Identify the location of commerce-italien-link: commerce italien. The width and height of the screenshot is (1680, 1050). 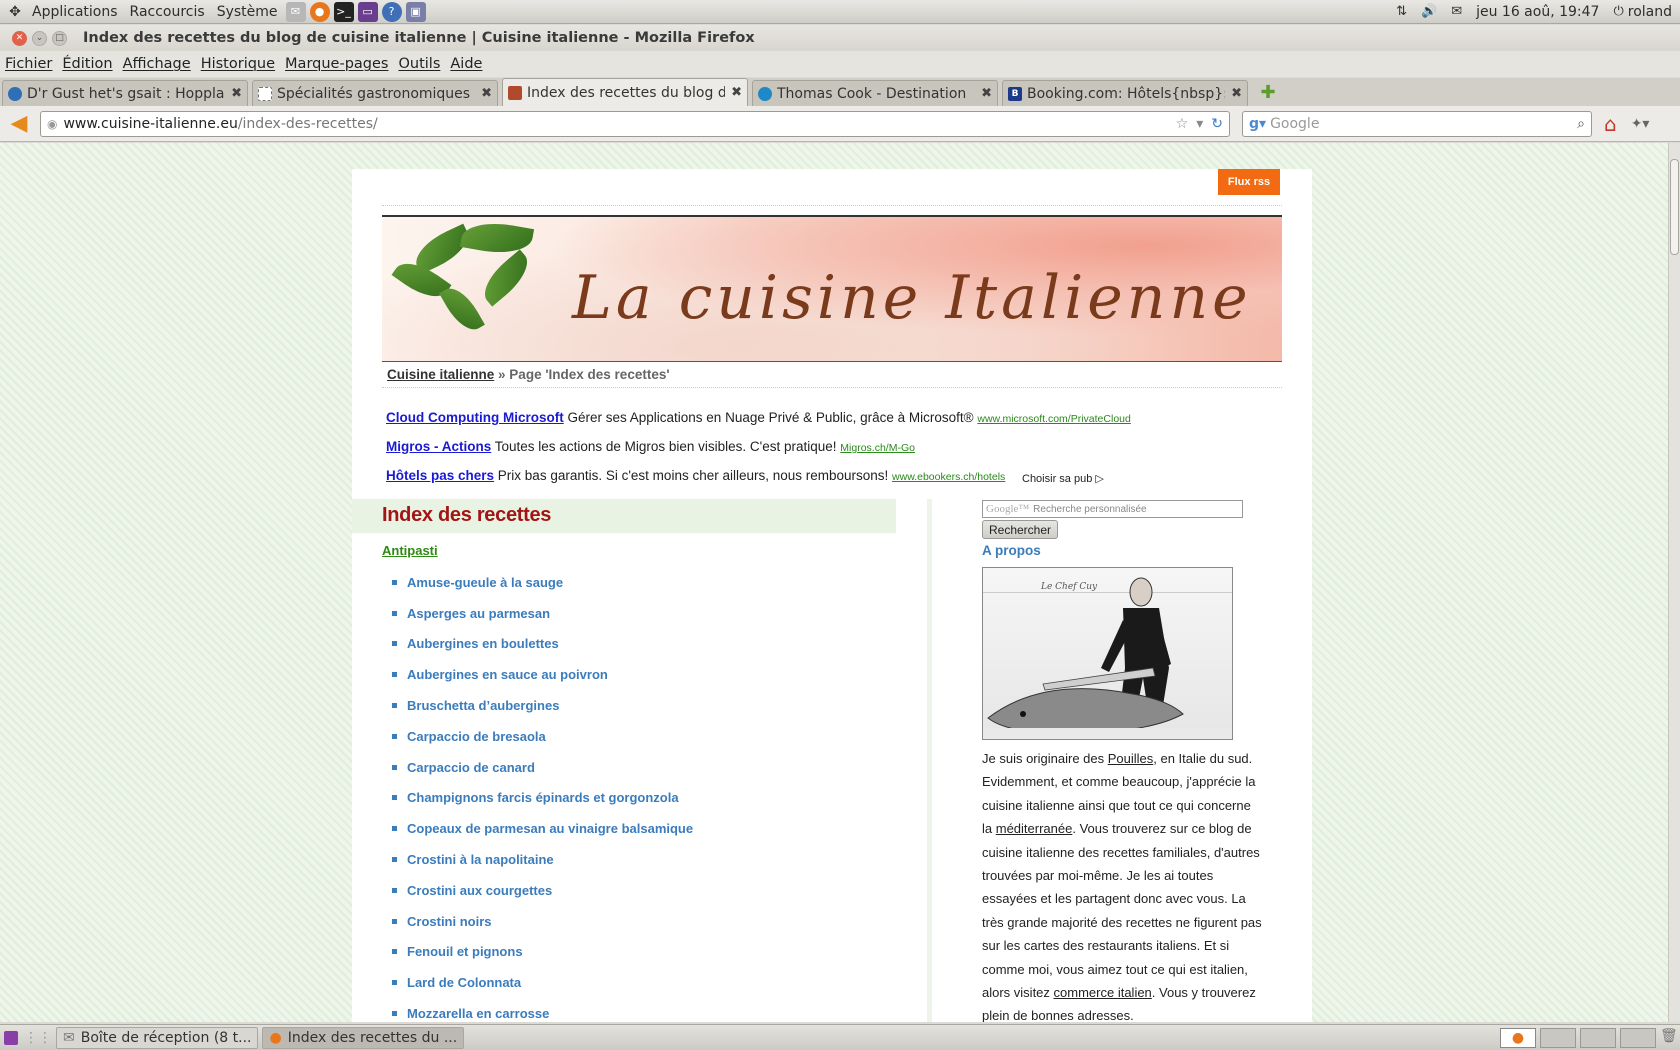
(1103, 992).